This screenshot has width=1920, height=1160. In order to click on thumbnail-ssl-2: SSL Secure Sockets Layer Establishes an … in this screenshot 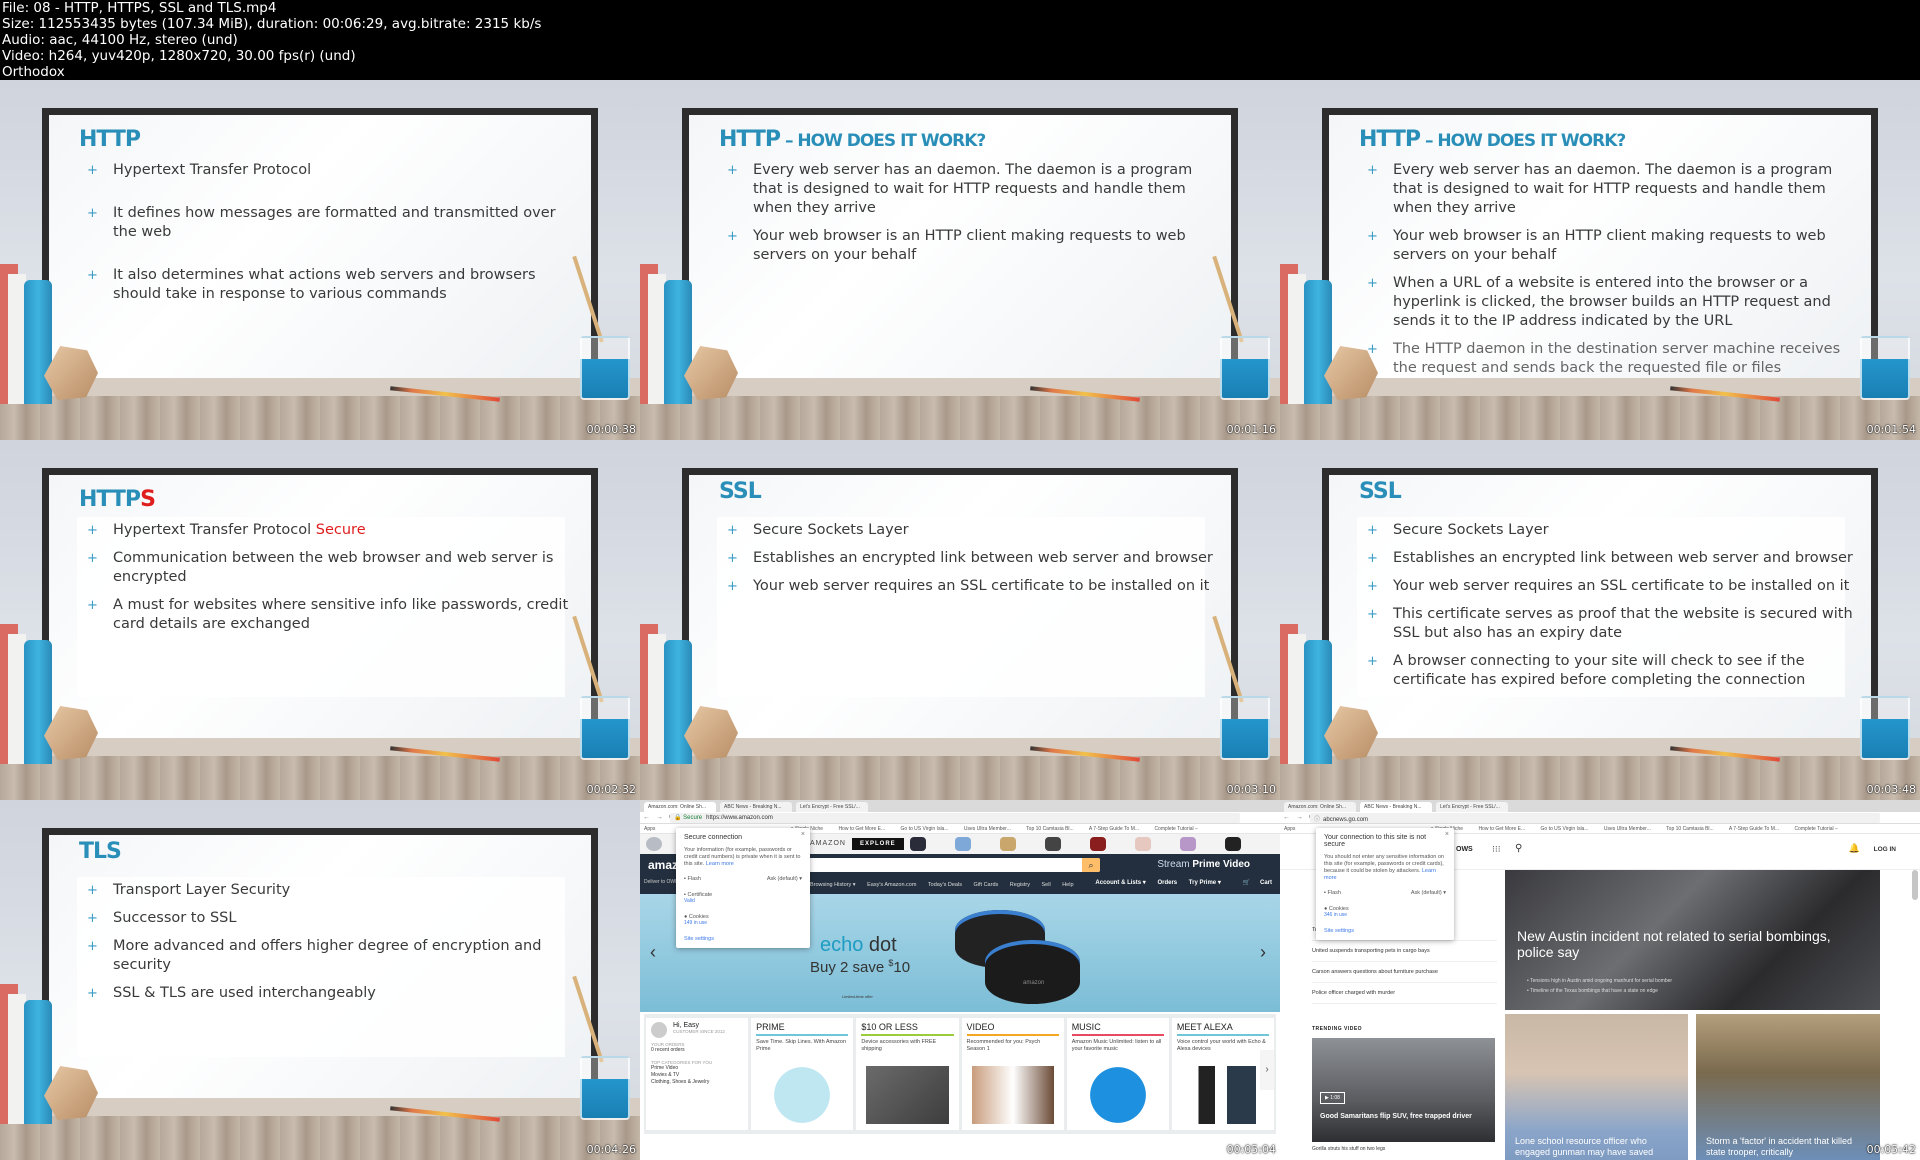, I will do `click(1600, 620)`.